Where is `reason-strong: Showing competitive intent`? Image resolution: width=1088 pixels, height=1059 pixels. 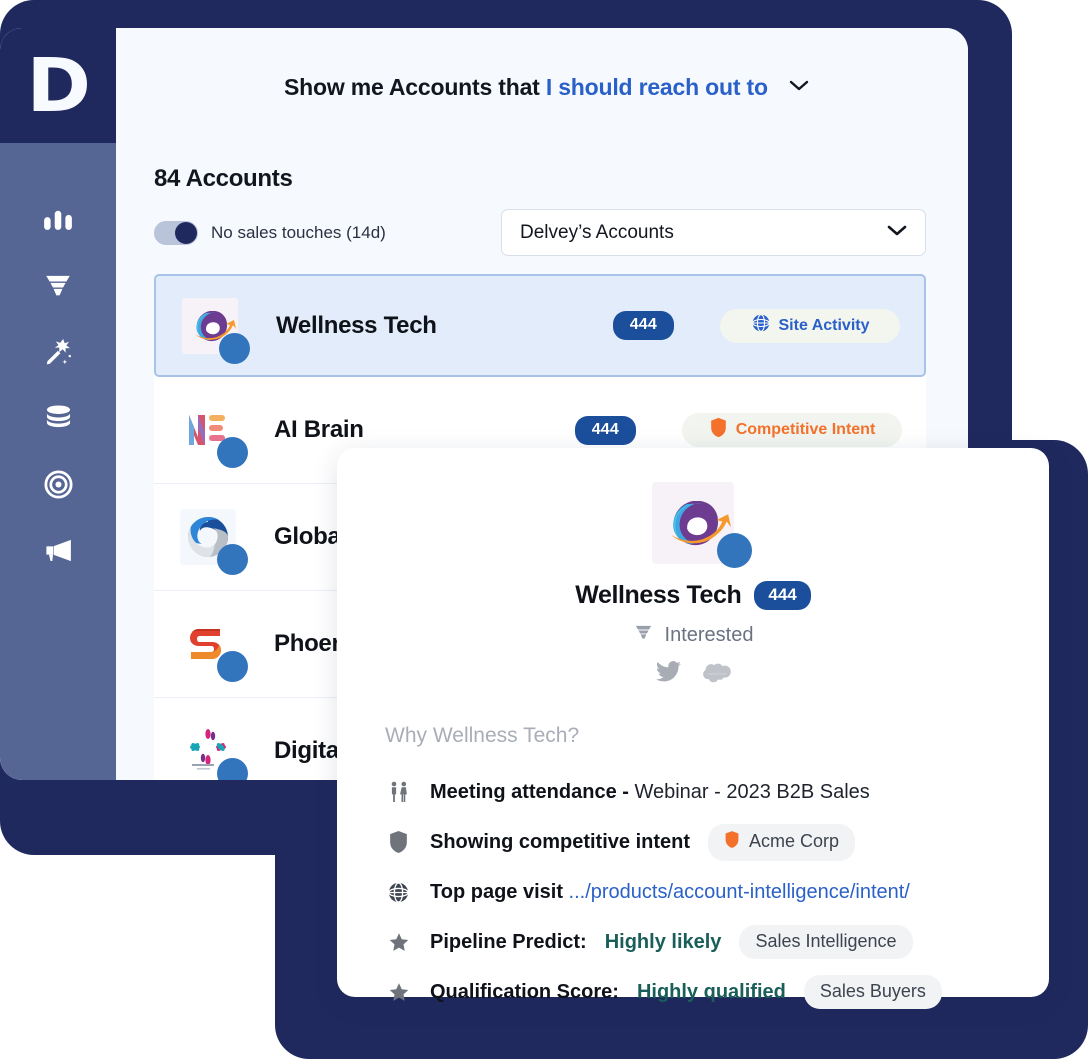
reason-strong: Showing competitive intent is located at coordinates (560, 841).